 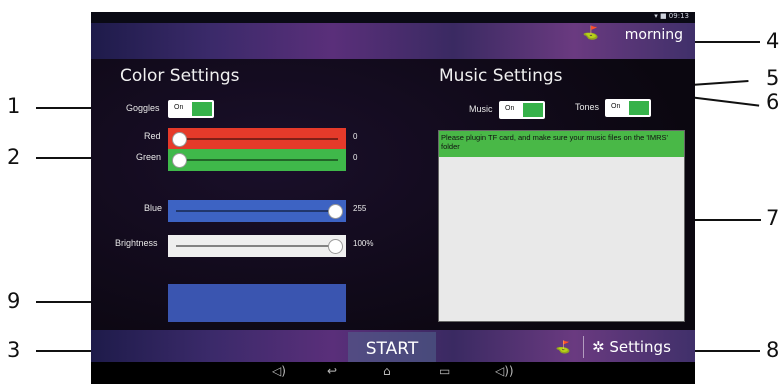 I want to click on color-preview, so click(x=257, y=303).